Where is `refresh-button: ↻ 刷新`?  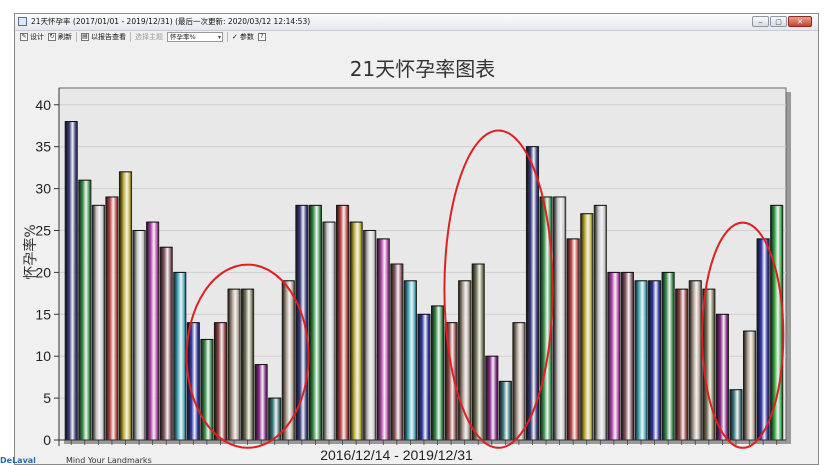 refresh-button: ↻ 刷新 is located at coordinates (60, 37).